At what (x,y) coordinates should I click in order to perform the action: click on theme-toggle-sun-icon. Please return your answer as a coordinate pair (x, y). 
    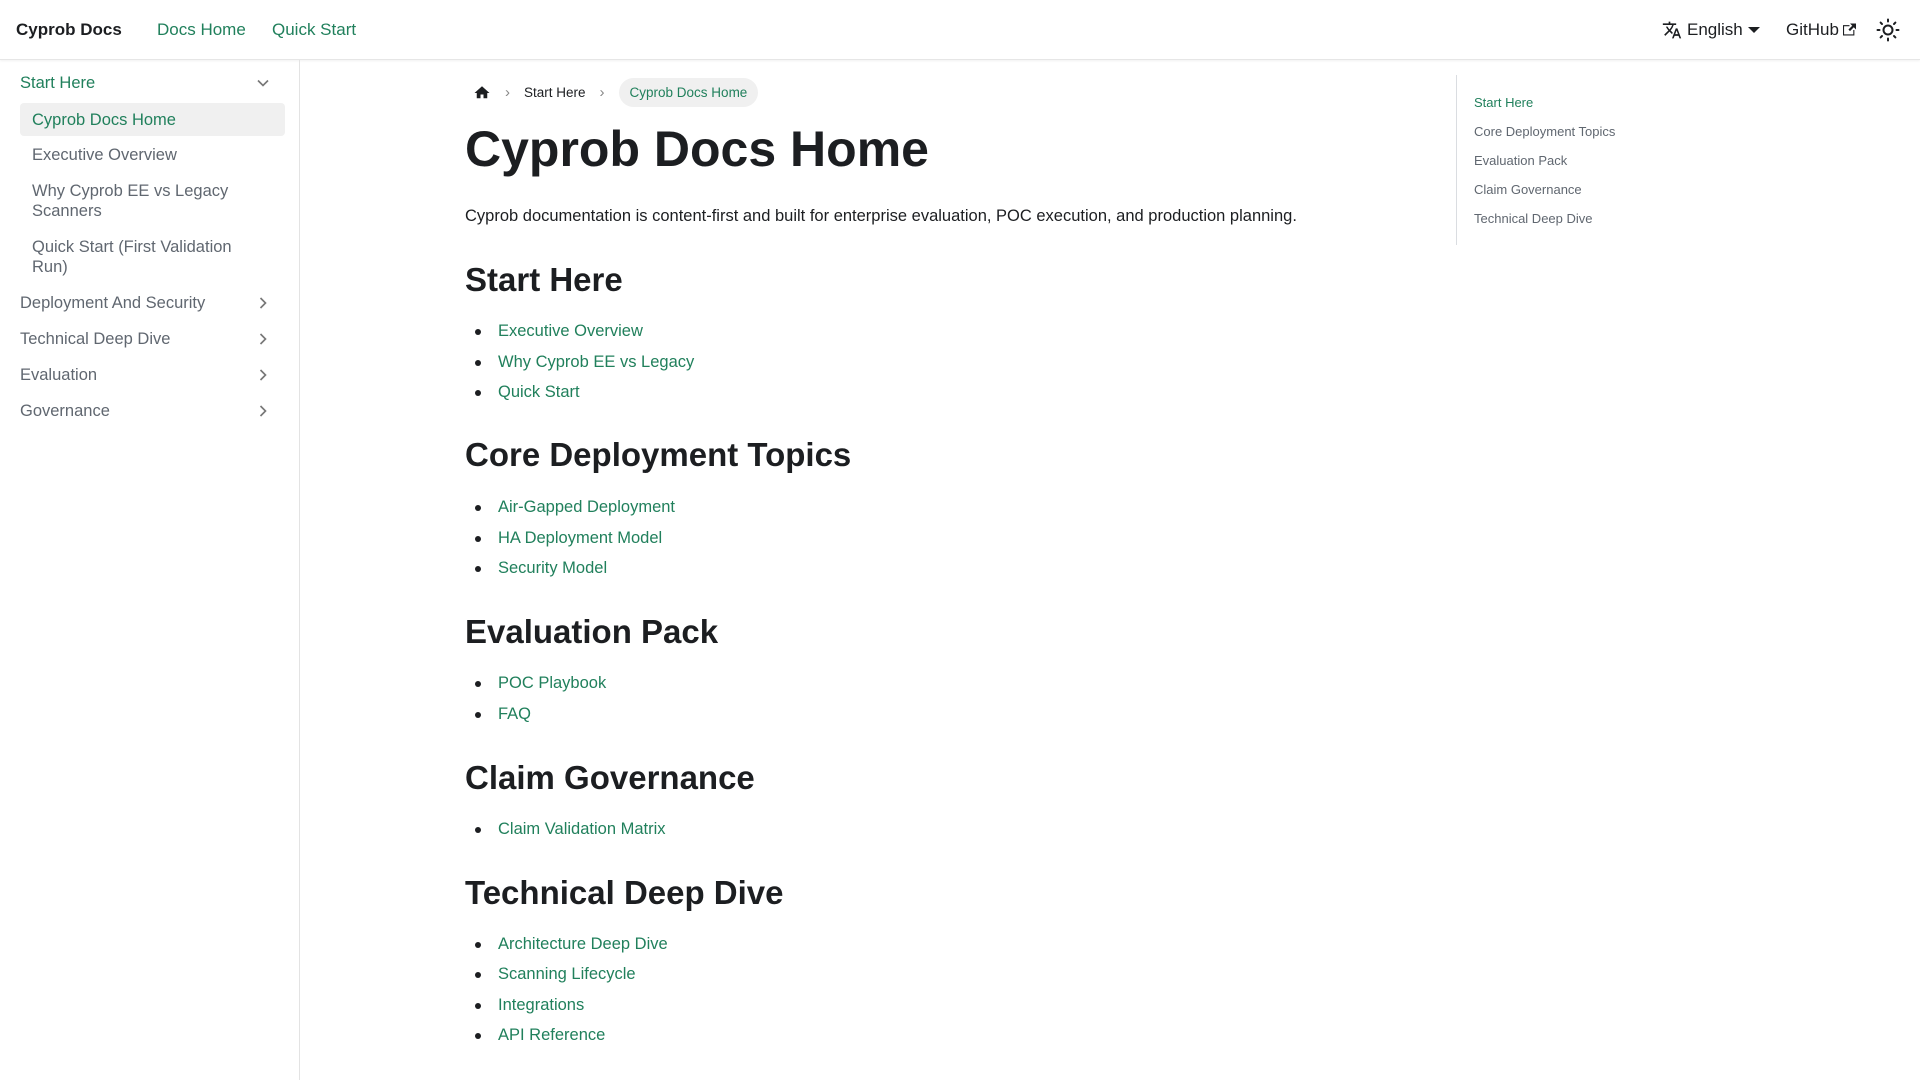
    Looking at the image, I should click on (1888, 30).